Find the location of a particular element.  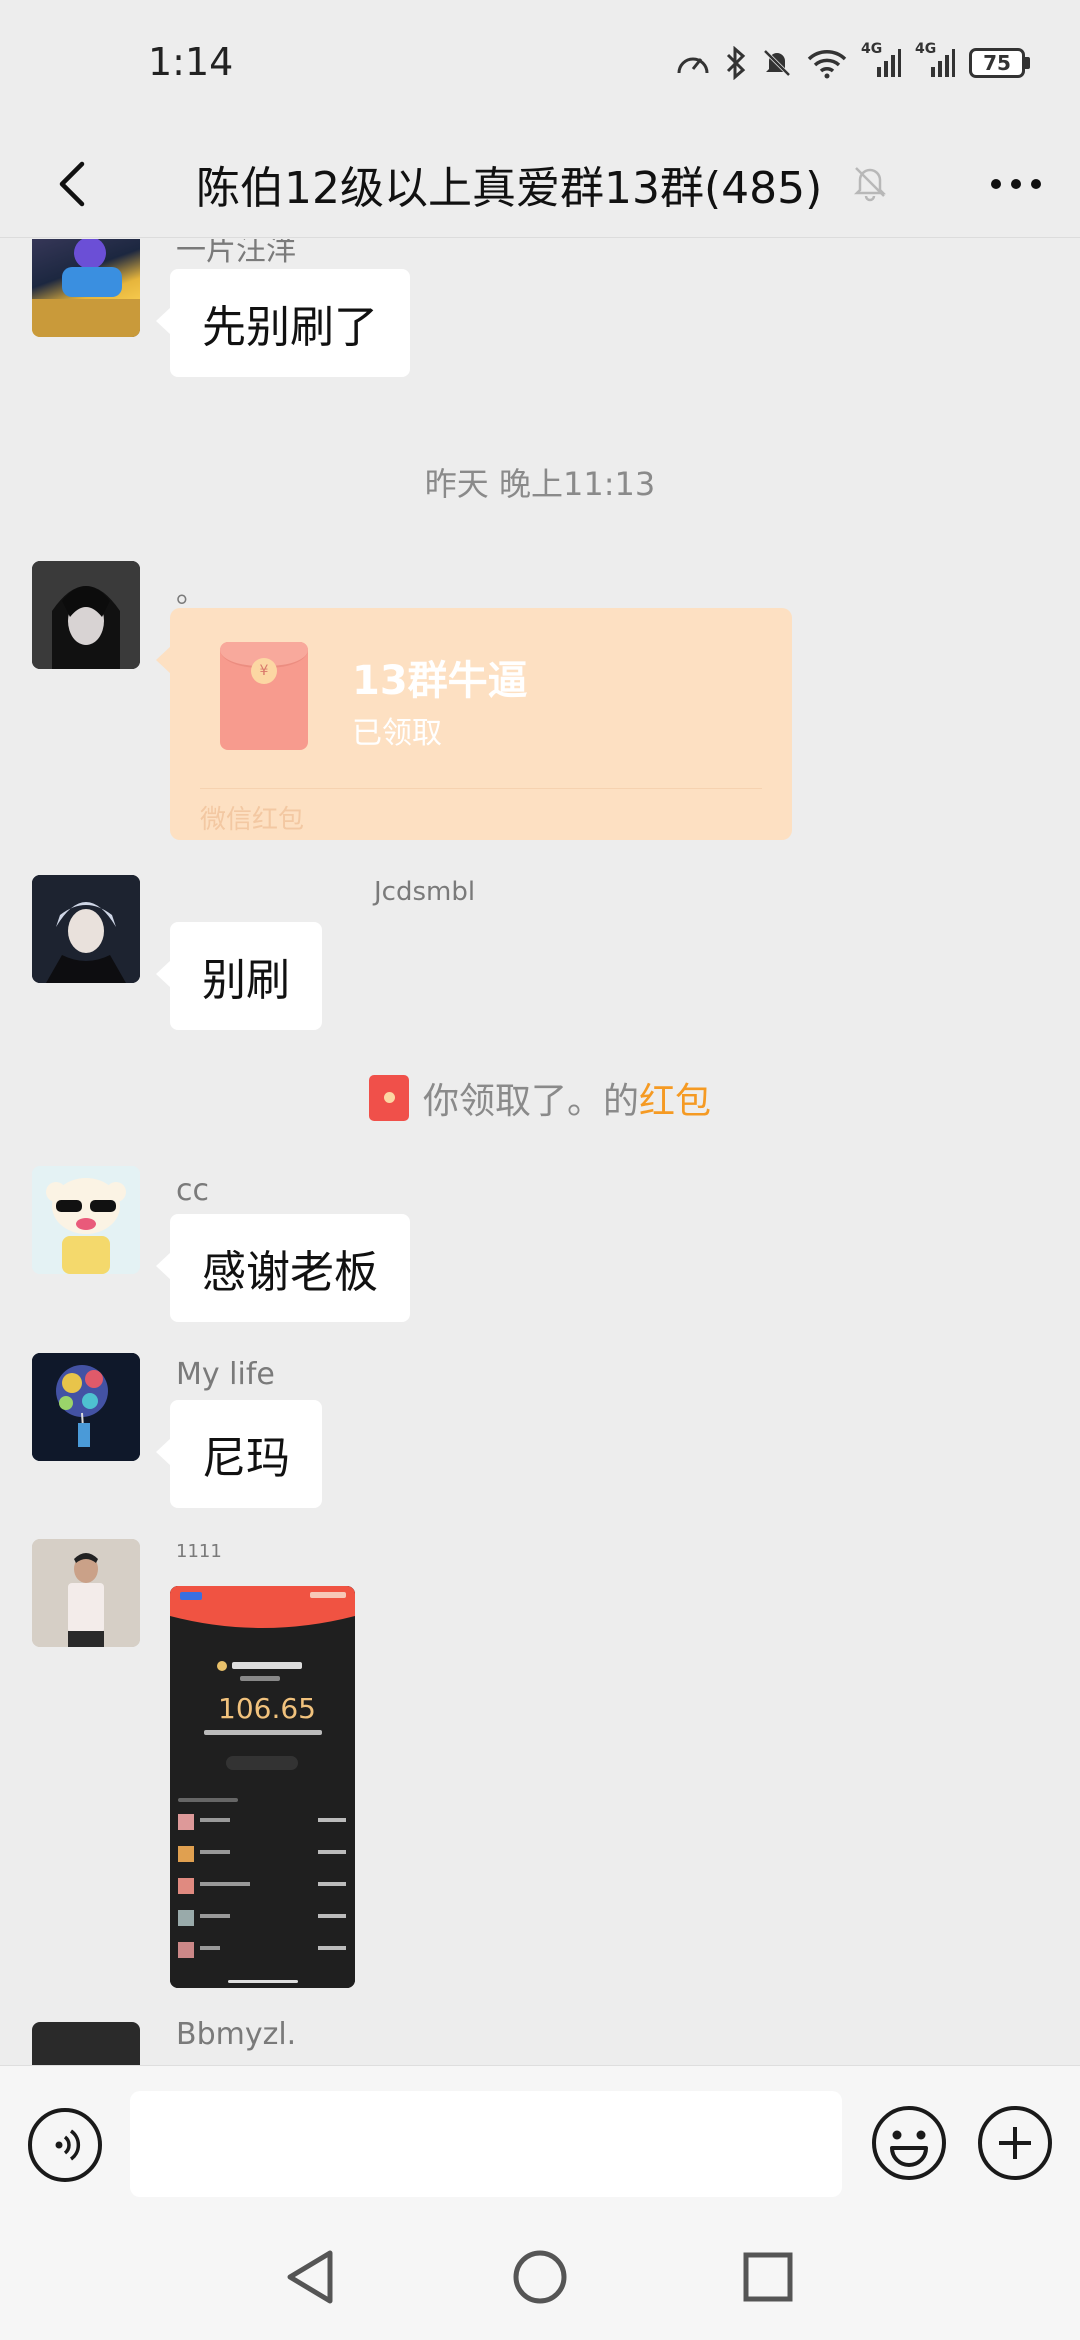

wifi-icon is located at coordinates (827, 63).